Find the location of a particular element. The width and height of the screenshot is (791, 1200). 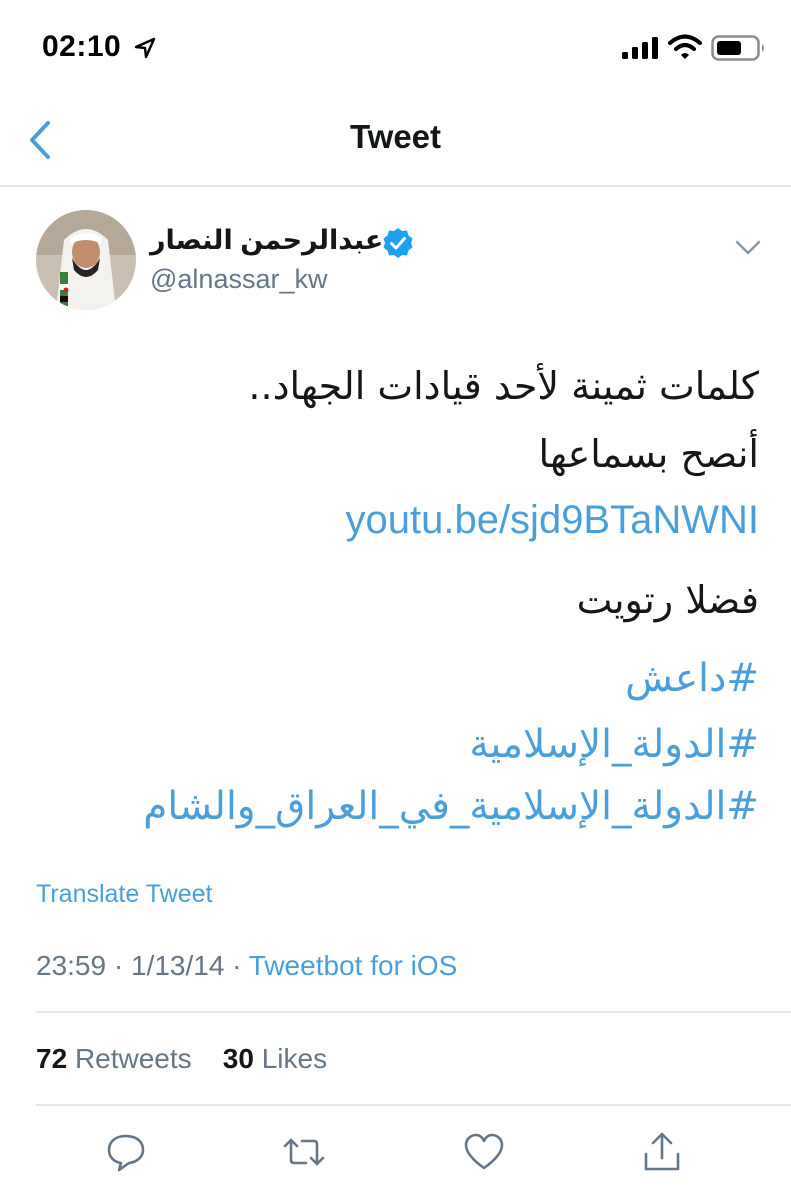

status-time: 02:10 is located at coordinates (82, 46).